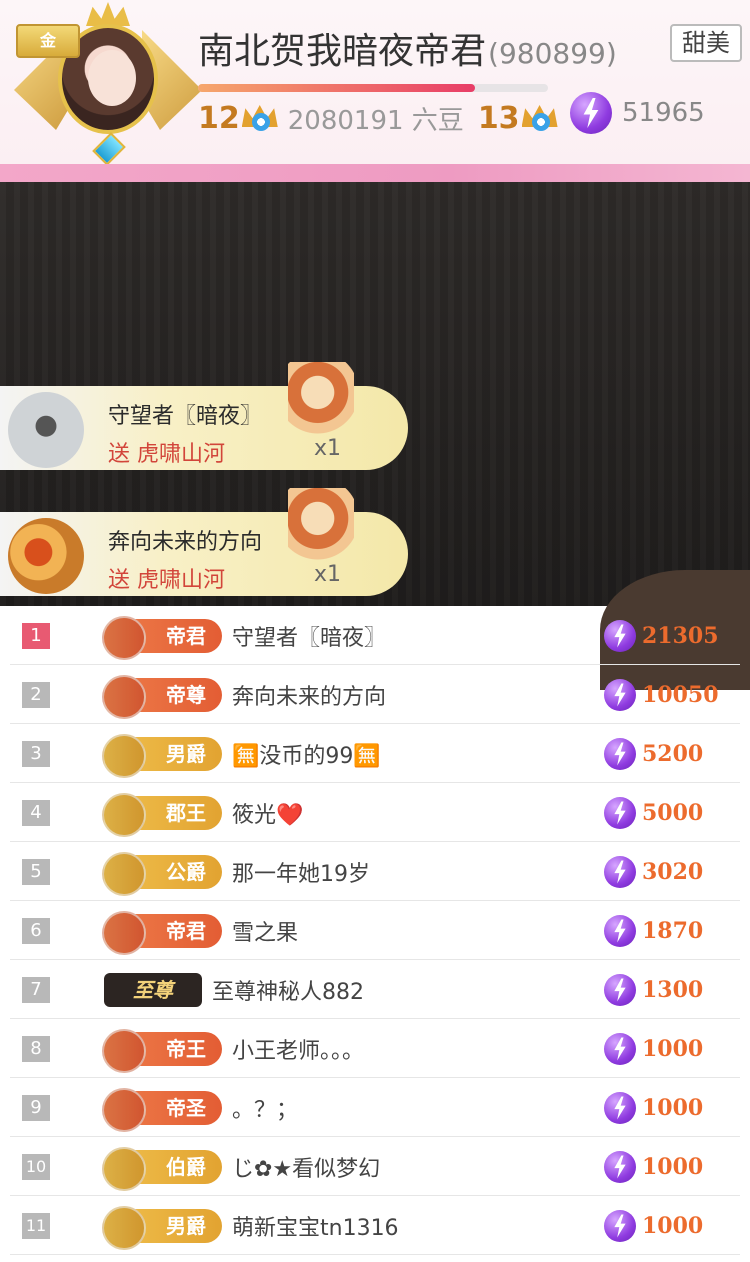  What do you see at coordinates (36, 636) in the screenshot?
I see `rank-number: 1` at bounding box center [36, 636].